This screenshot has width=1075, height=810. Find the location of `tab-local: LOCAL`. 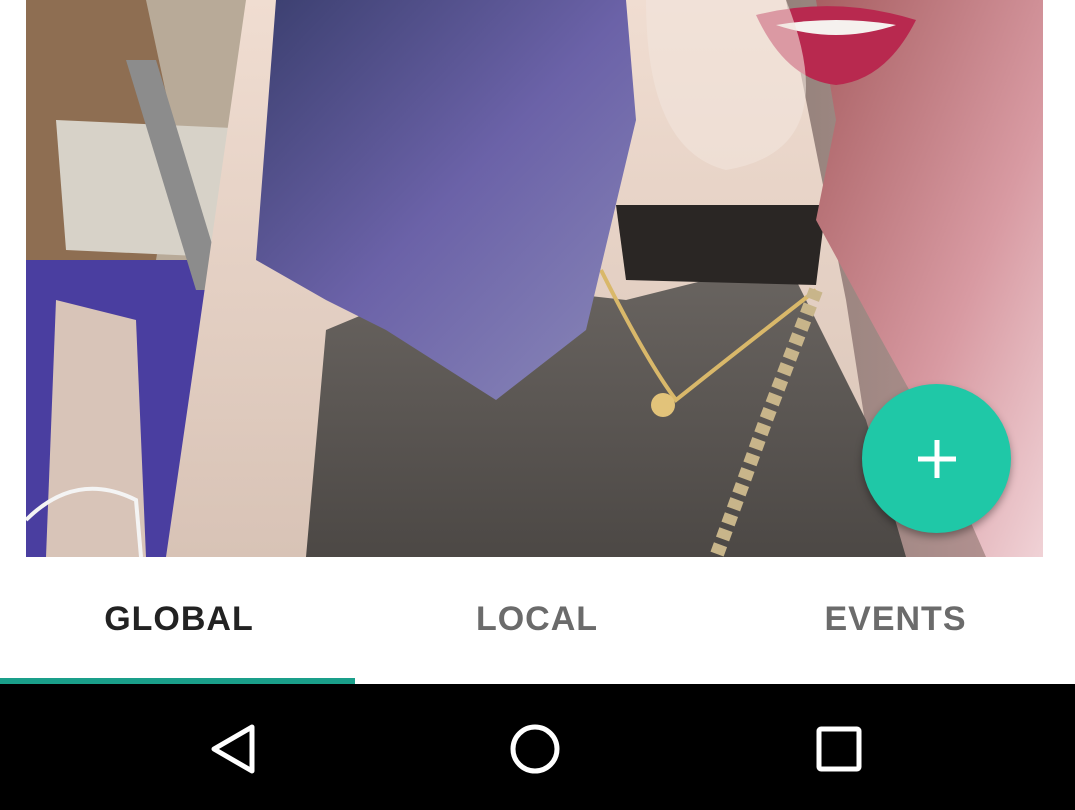

tab-local: LOCAL is located at coordinates (537, 620).